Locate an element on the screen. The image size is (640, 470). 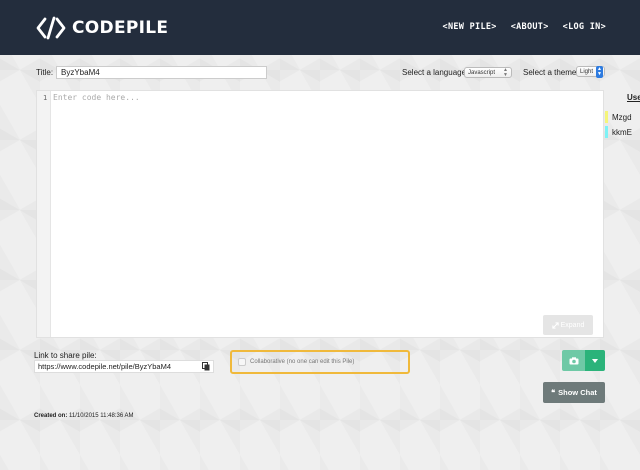
brand-name: CODEPILE is located at coordinates (120, 28).